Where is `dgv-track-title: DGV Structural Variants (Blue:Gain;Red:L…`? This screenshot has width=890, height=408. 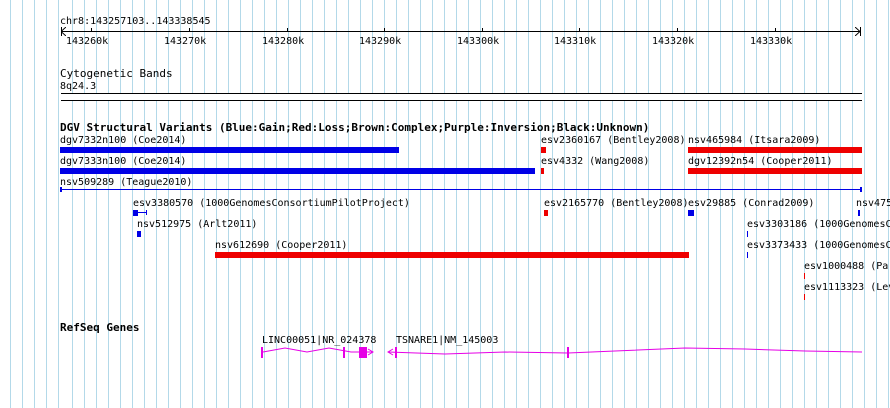
dgv-track-title: DGV Structural Variants (Blue:Gain;Red:L… is located at coordinates (355, 127).